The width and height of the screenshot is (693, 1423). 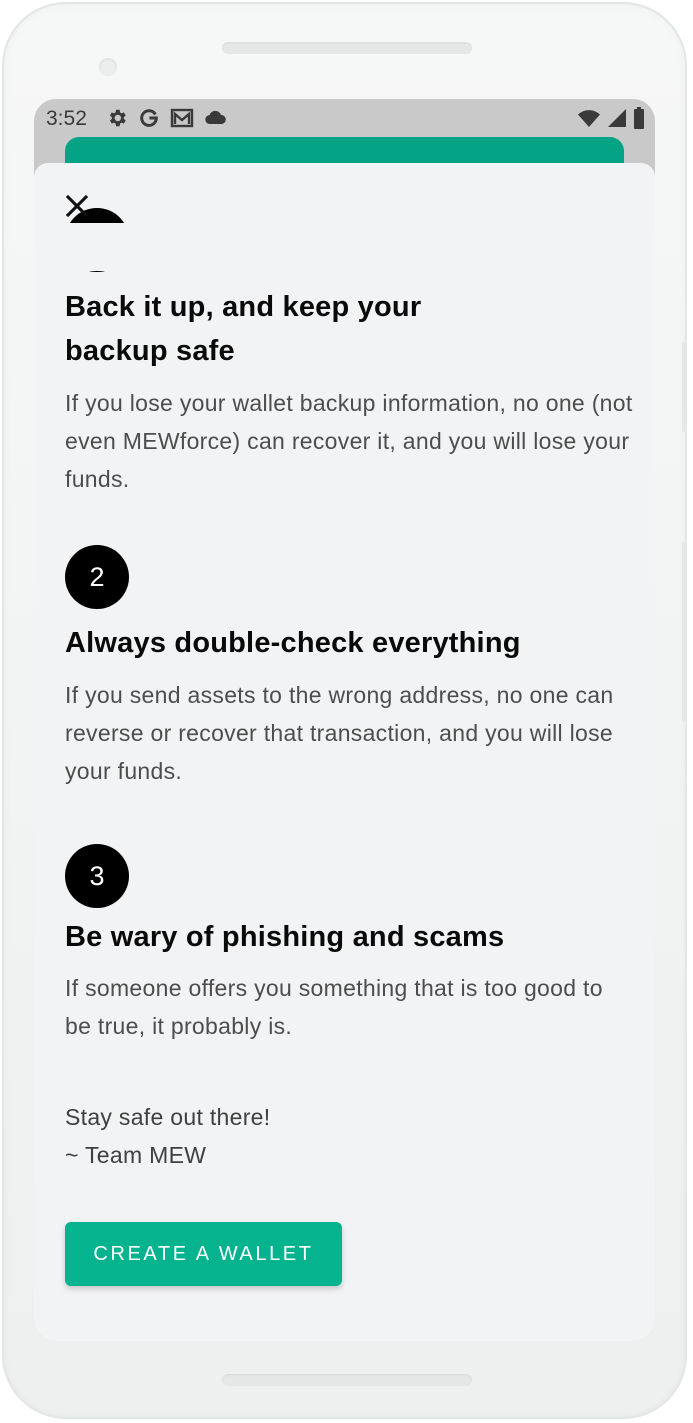 What do you see at coordinates (97, 577) in the screenshot?
I see `step-number-2: 2` at bounding box center [97, 577].